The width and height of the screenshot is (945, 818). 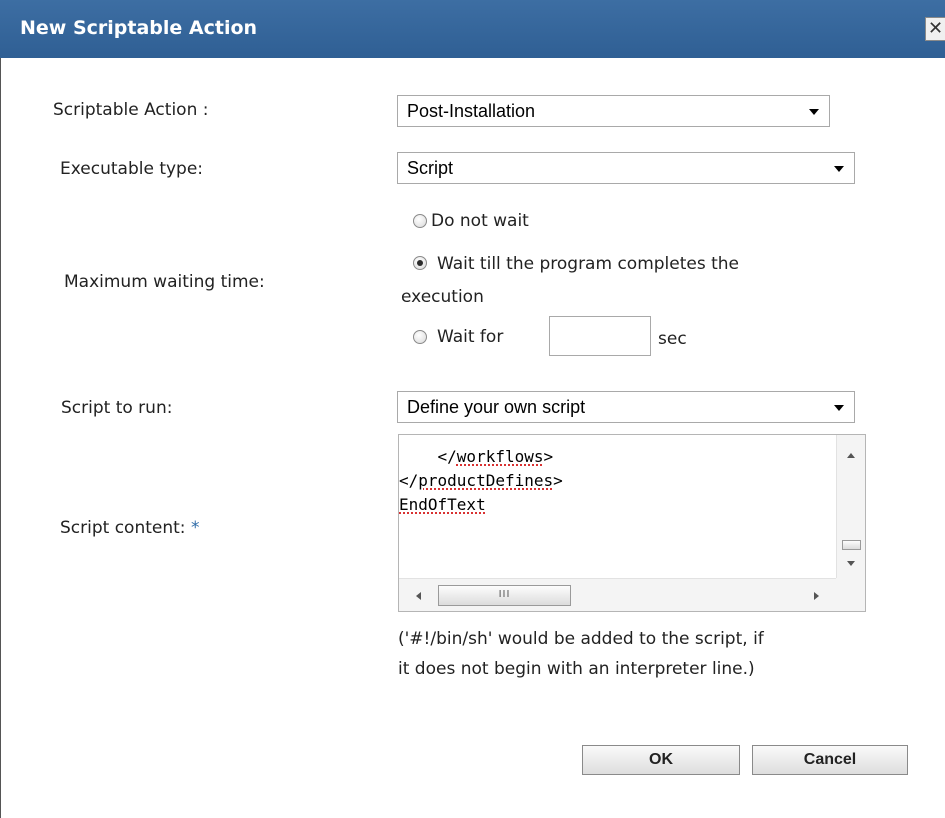 What do you see at coordinates (851, 563) in the screenshot?
I see `arrow-down-icon` at bounding box center [851, 563].